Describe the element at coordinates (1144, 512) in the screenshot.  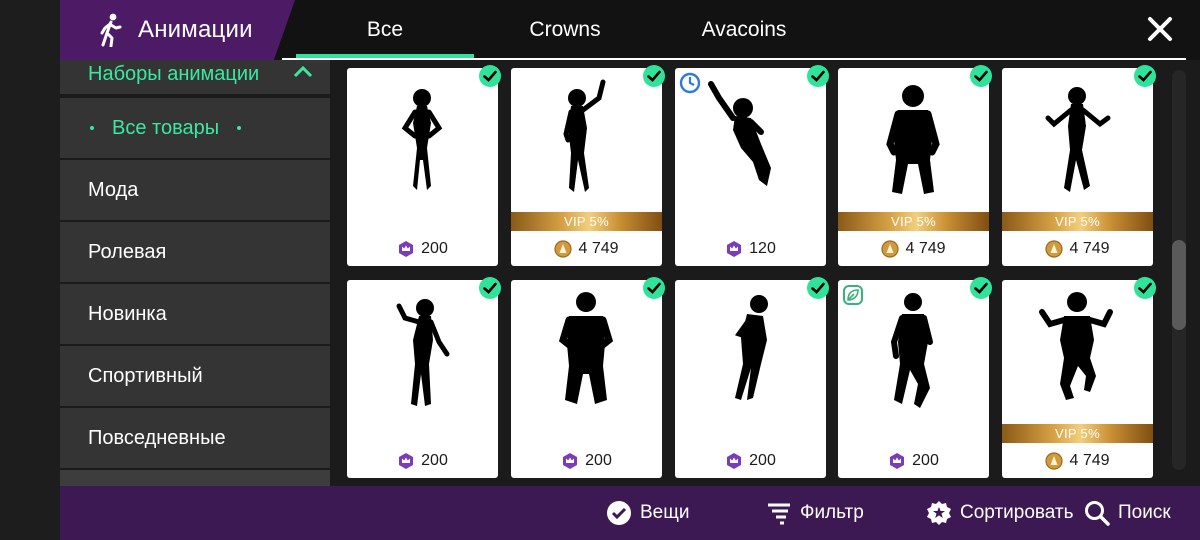
I see `search-label: Поиск` at that location.